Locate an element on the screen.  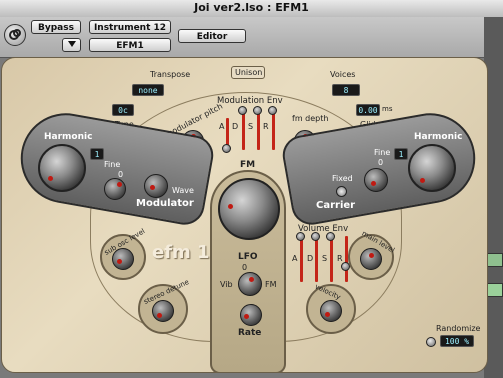
view-menu-button is located at coordinates (71, 45).